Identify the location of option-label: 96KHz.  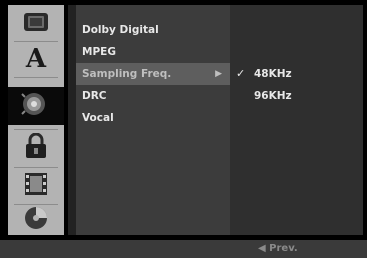
(273, 96).